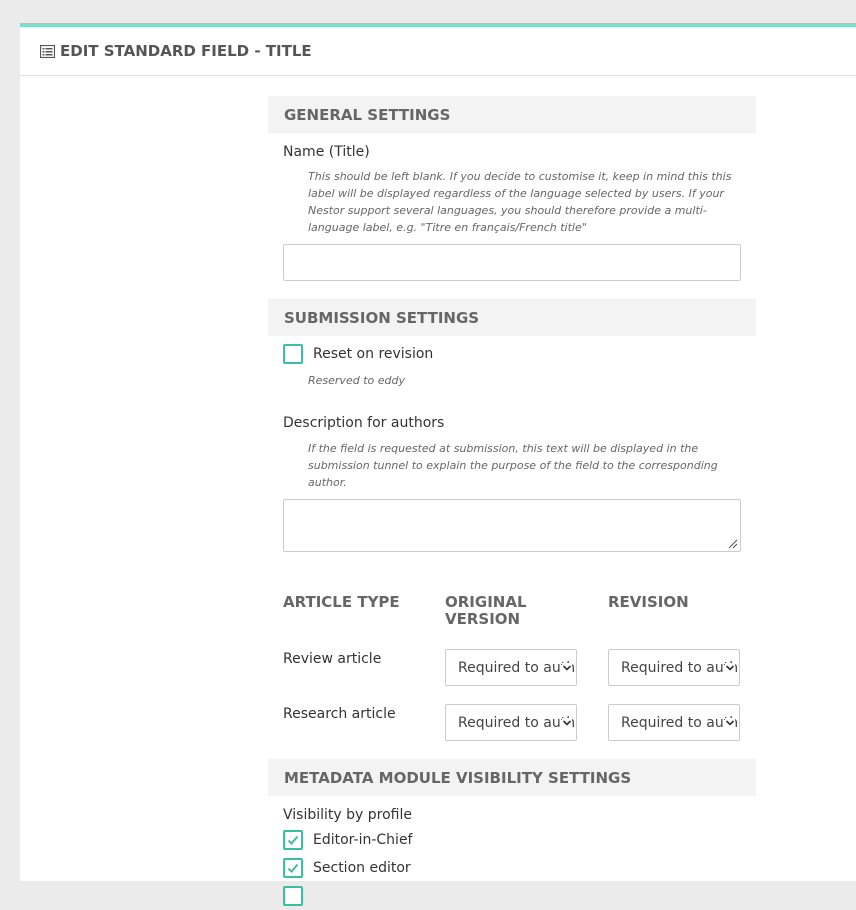 This screenshot has width=856, height=910. What do you see at coordinates (326, 152) in the screenshot?
I see `name-label: Name (Title)` at bounding box center [326, 152].